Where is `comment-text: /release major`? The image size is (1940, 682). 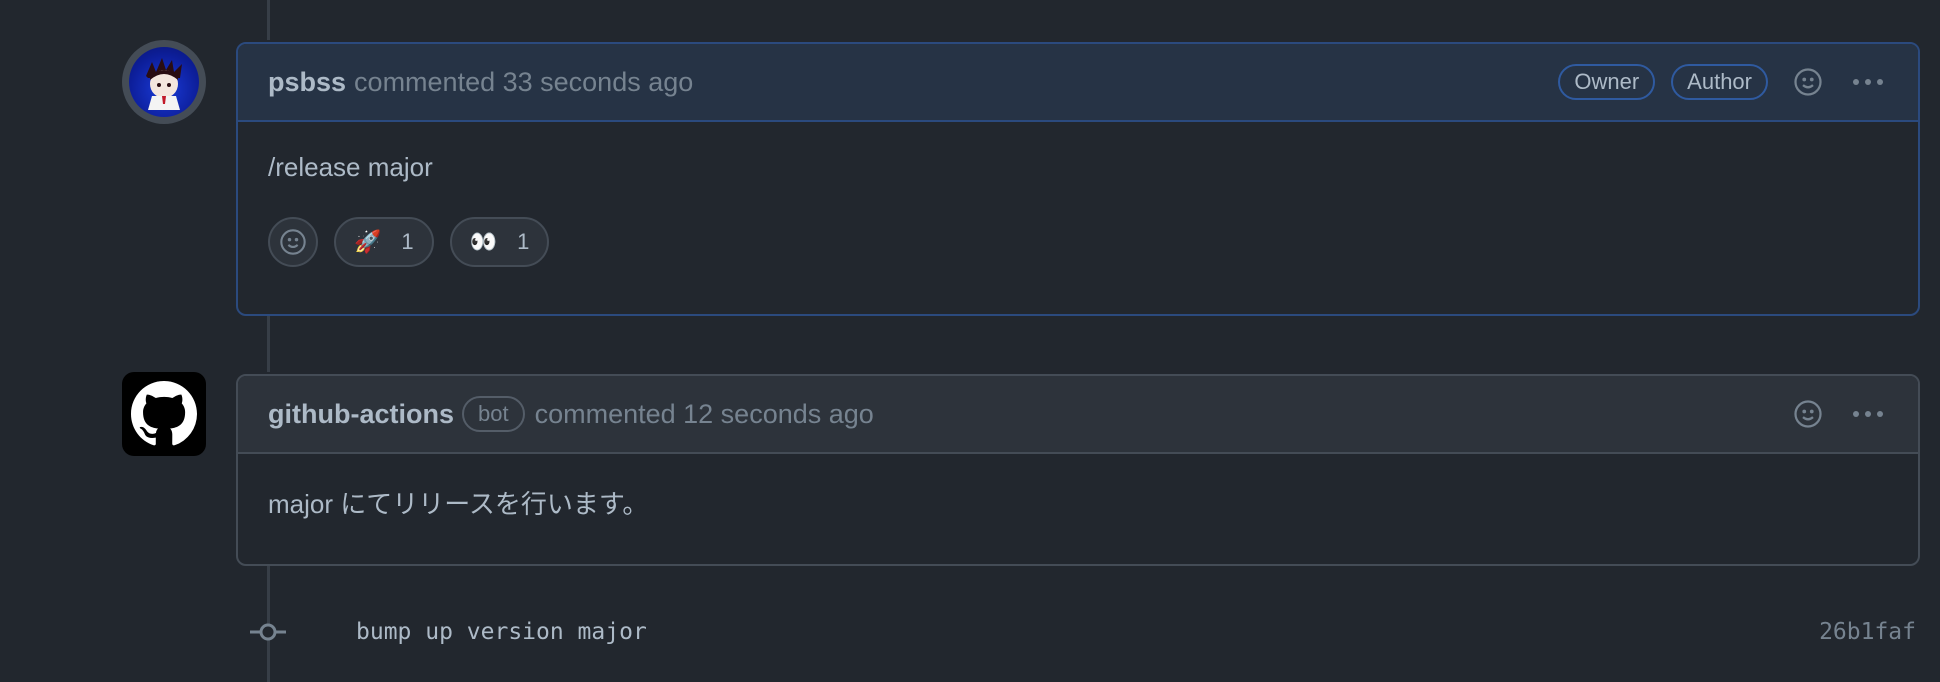 comment-text: /release major is located at coordinates (350, 167).